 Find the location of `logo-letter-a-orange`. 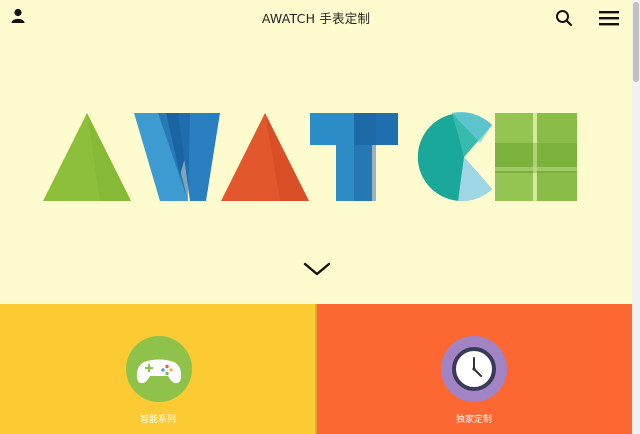

logo-letter-a-orange is located at coordinates (265, 157).